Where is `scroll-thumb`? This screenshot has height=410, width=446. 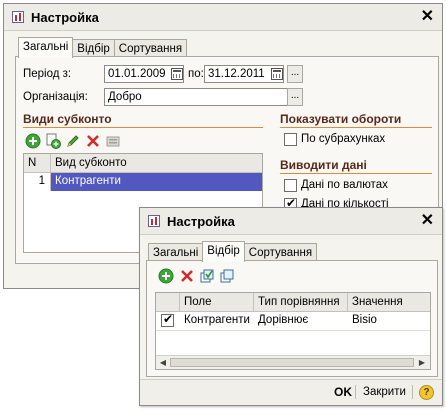
scroll-thumb is located at coordinates (292, 362).